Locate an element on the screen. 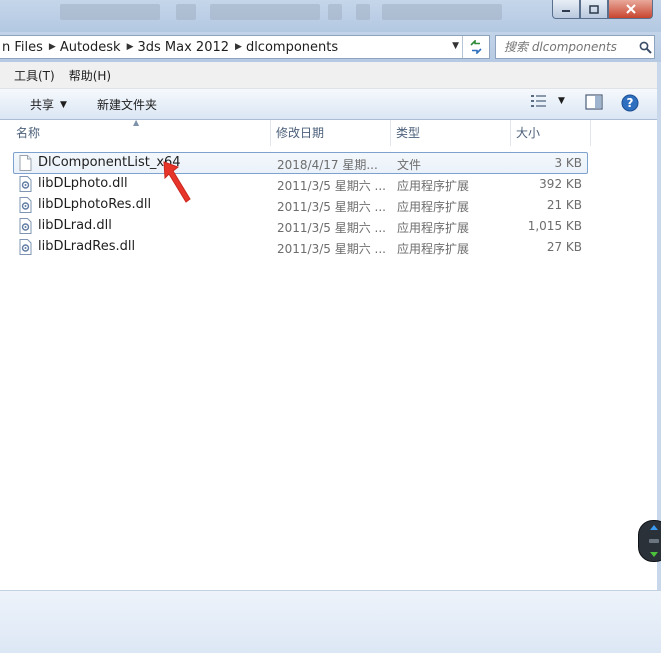 This screenshot has height=653, width=661. maximize-button is located at coordinates (594, 9).